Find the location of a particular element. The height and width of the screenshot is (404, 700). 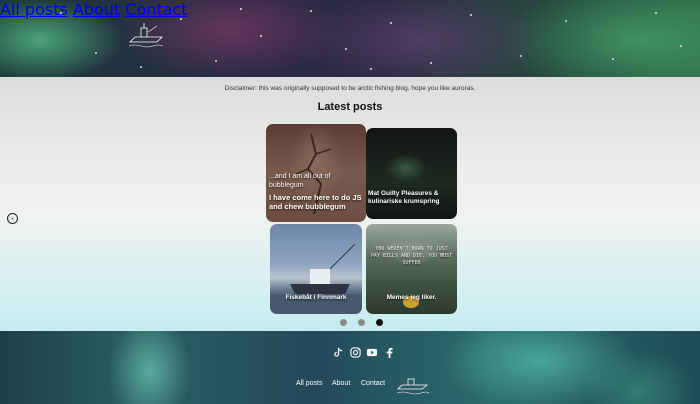

post-title: Memes jeg liker. is located at coordinates (411, 297).